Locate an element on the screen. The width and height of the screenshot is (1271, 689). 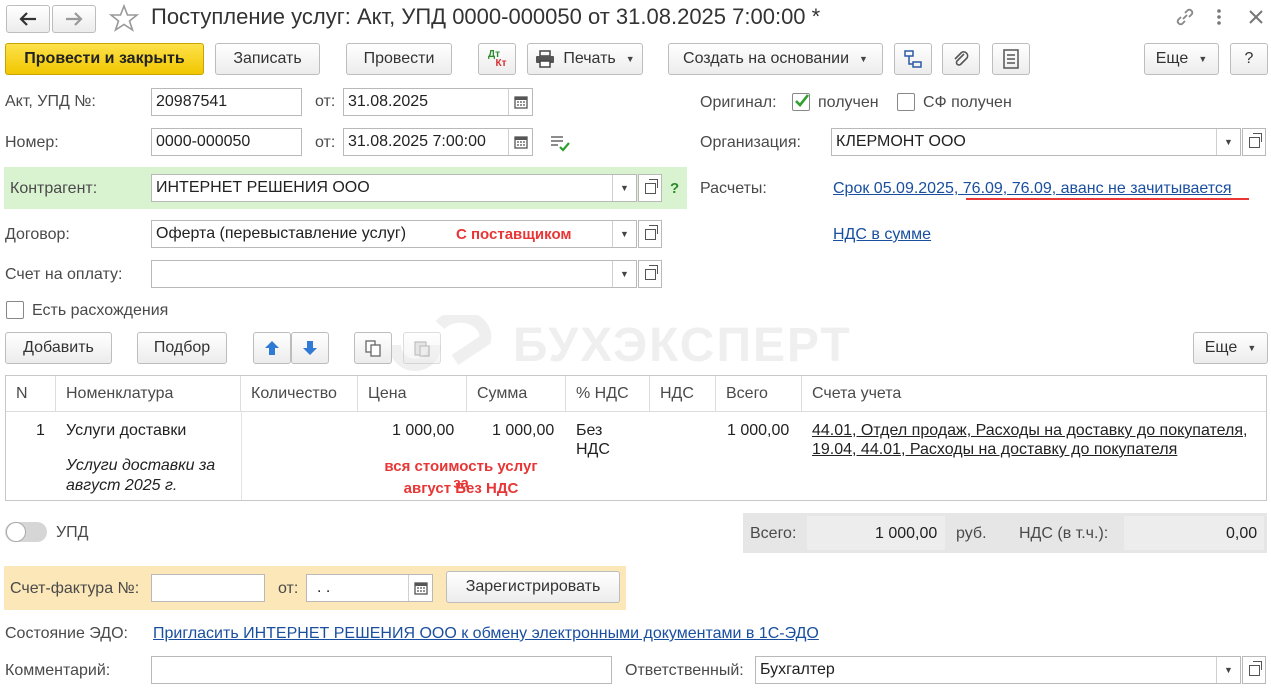
sf-received-checkbox is located at coordinates (906, 102).